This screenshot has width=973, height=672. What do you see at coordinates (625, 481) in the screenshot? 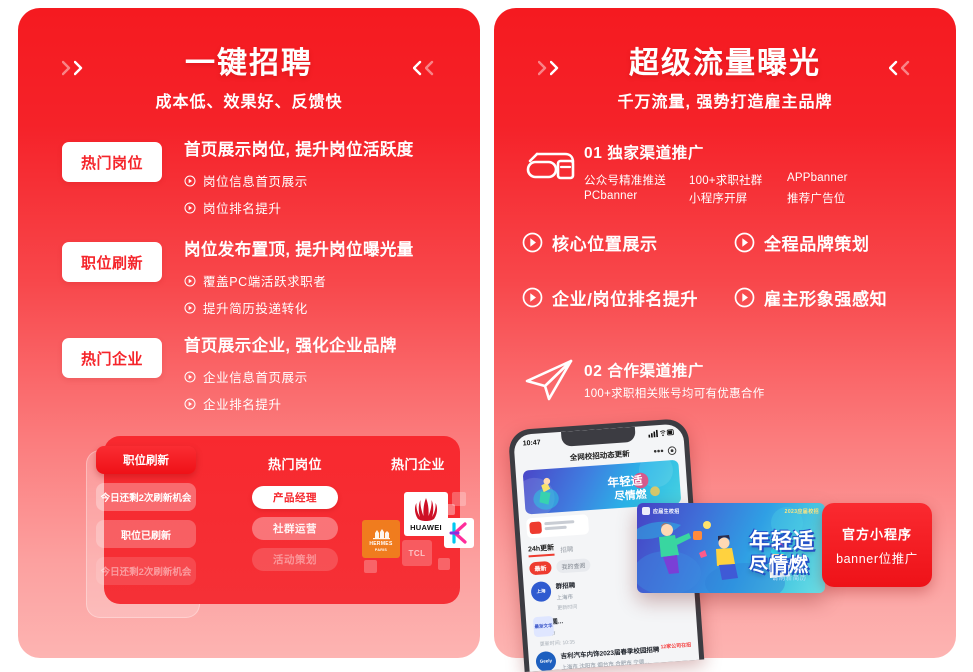
I see `svg-text: 年轻适` at bounding box center [625, 481].